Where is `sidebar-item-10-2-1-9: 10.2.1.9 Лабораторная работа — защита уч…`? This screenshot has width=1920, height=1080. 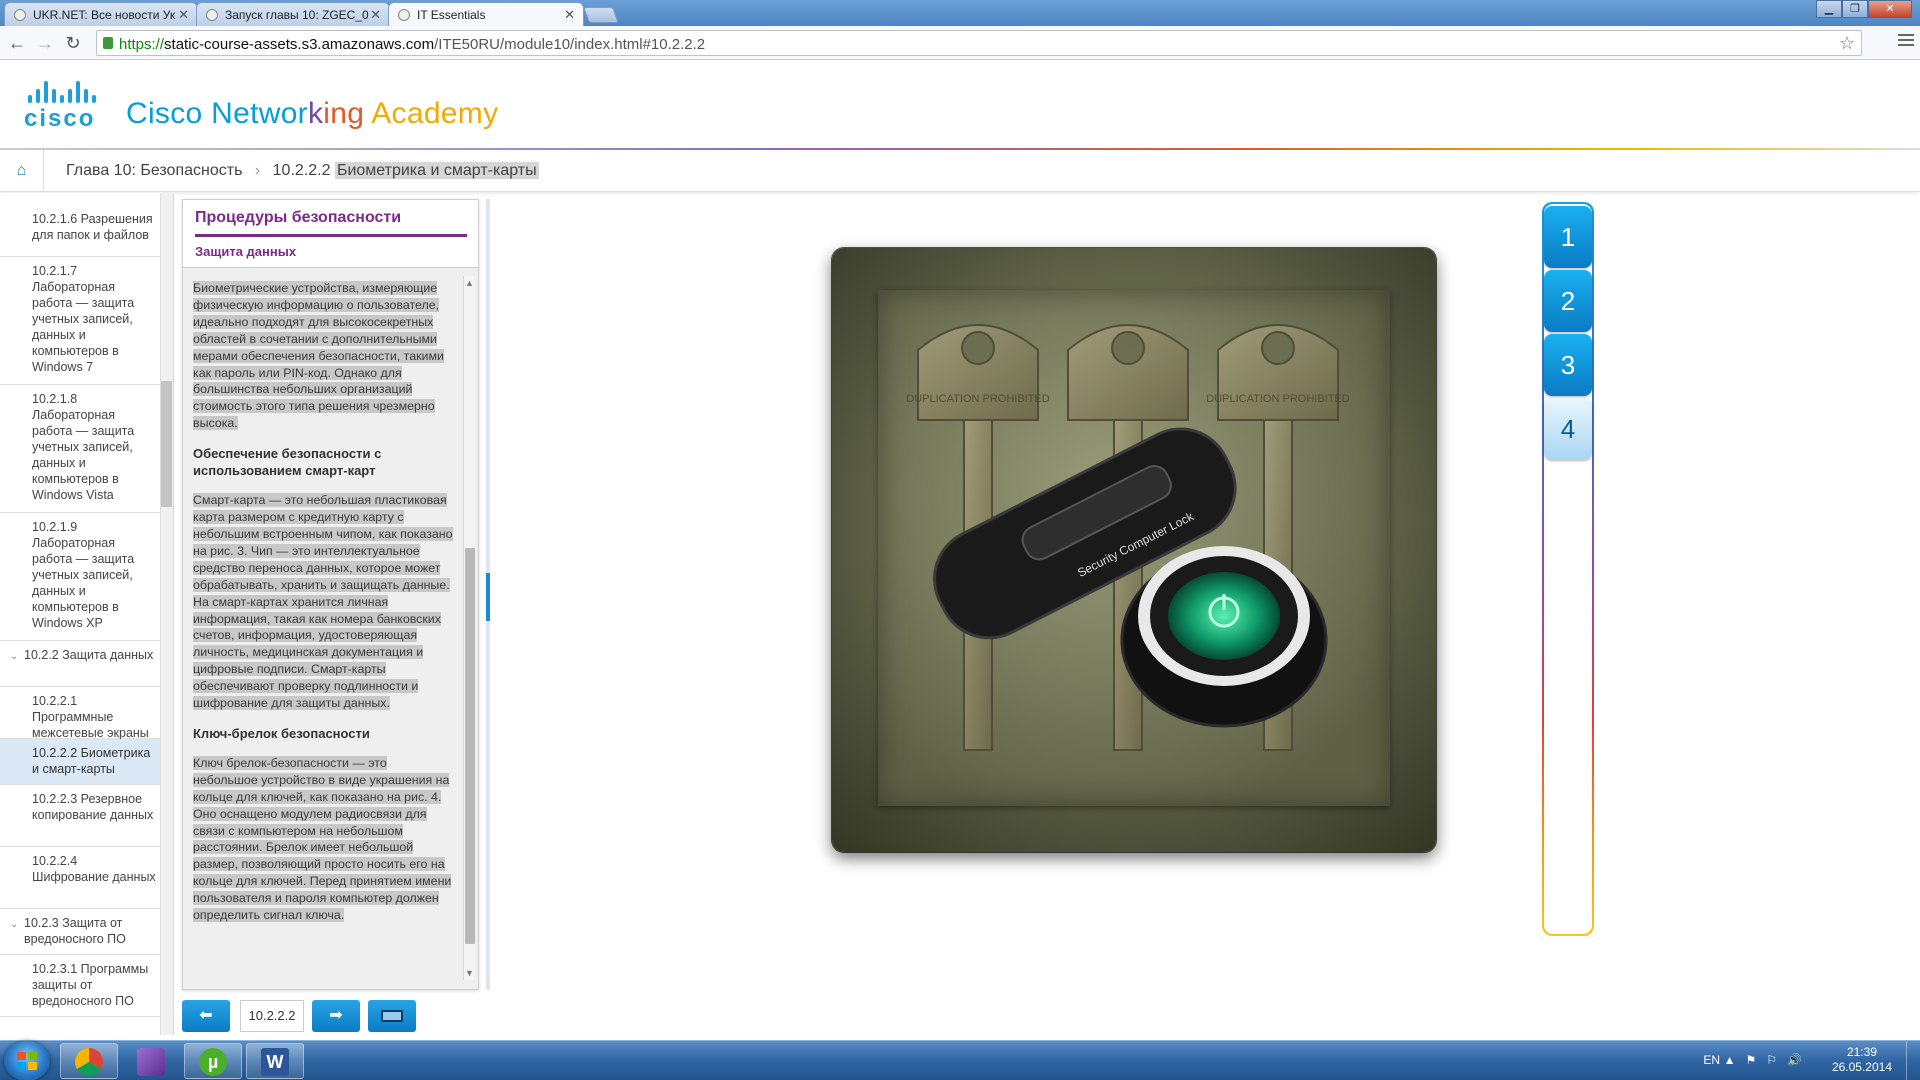 sidebar-item-10-2-1-9: 10.2.1.9 Лабораторная работа — защита уч… is located at coordinates (80, 577).